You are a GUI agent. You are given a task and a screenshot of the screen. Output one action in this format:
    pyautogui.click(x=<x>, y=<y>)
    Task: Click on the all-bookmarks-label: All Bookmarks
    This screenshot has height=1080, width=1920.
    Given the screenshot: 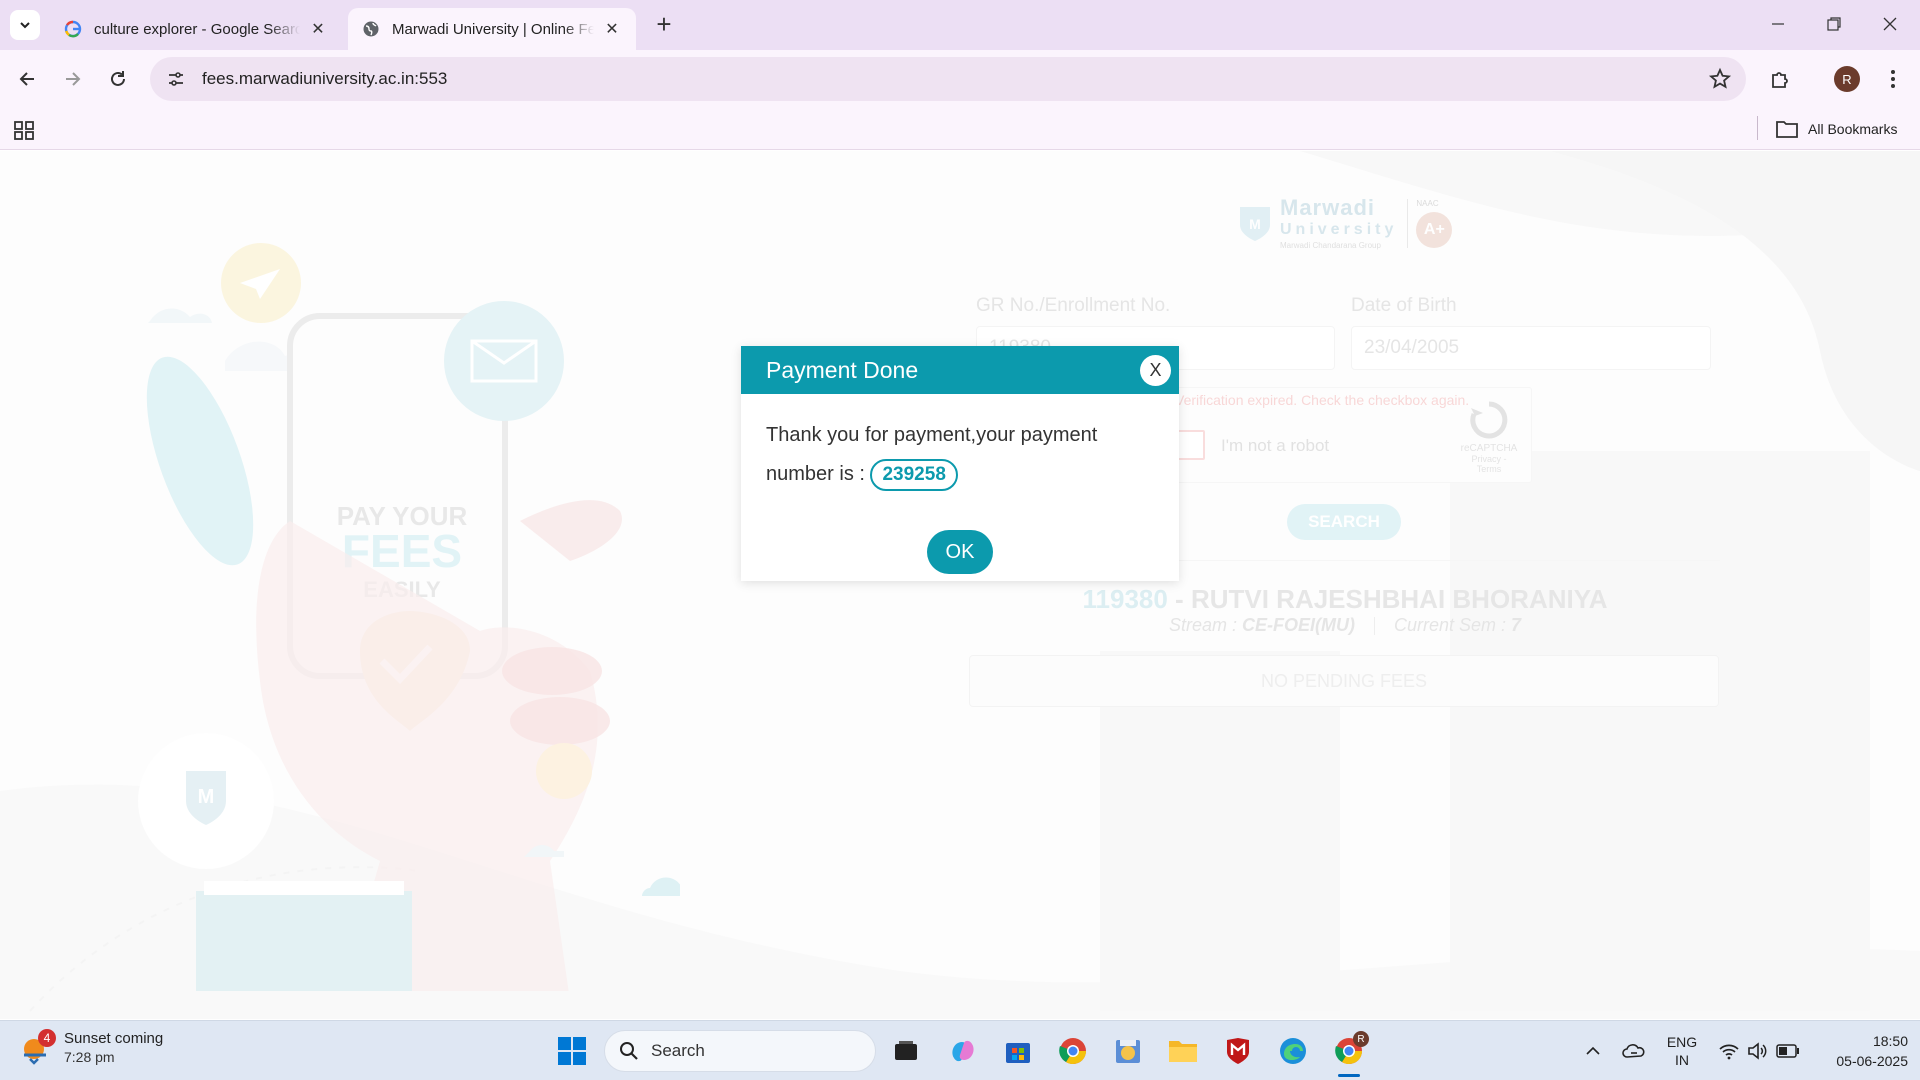 What is the action you would take?
    pyautogui.click(x=1853, y=129)
    